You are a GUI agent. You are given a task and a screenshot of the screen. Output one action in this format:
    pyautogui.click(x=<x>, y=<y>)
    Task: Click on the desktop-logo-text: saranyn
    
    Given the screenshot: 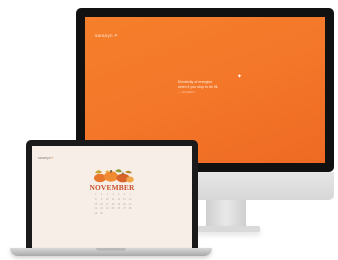 What is the action you would take?
    pyautogui.click(x=104, y=35)
    